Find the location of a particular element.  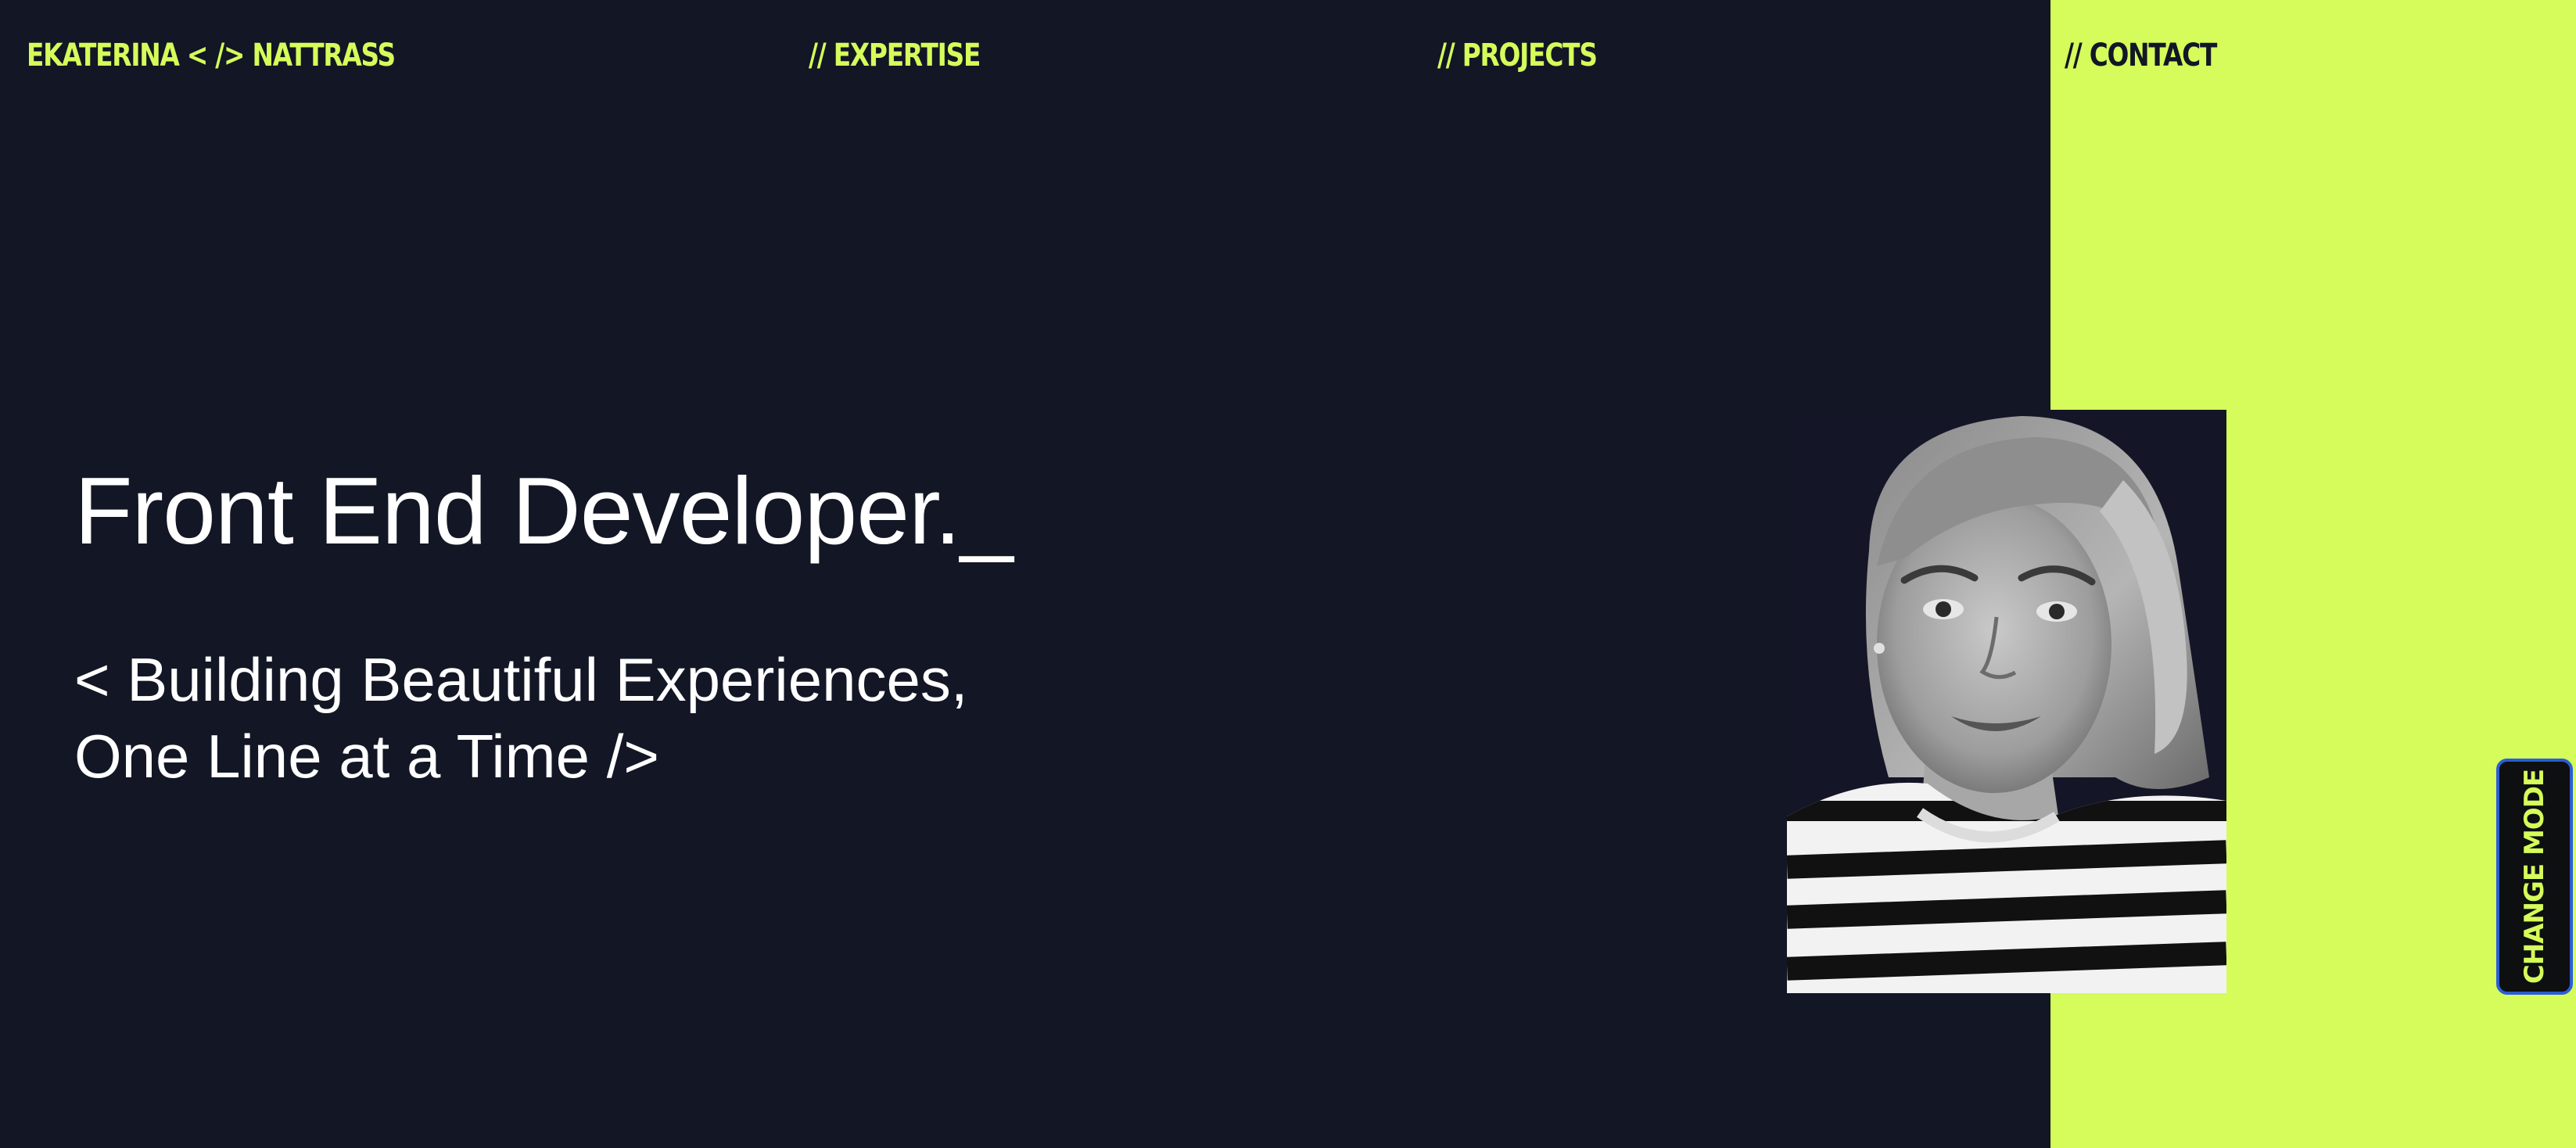

change-mode-button: CHANGE MODE is located at coordinates (2534, 877).